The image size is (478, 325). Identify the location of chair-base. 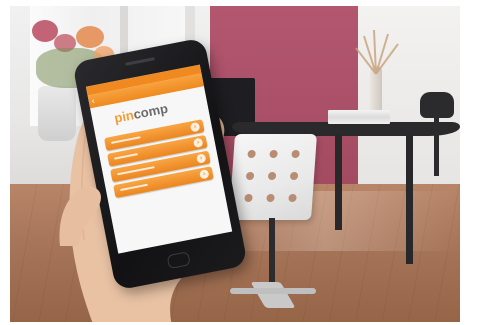
(273, 291).